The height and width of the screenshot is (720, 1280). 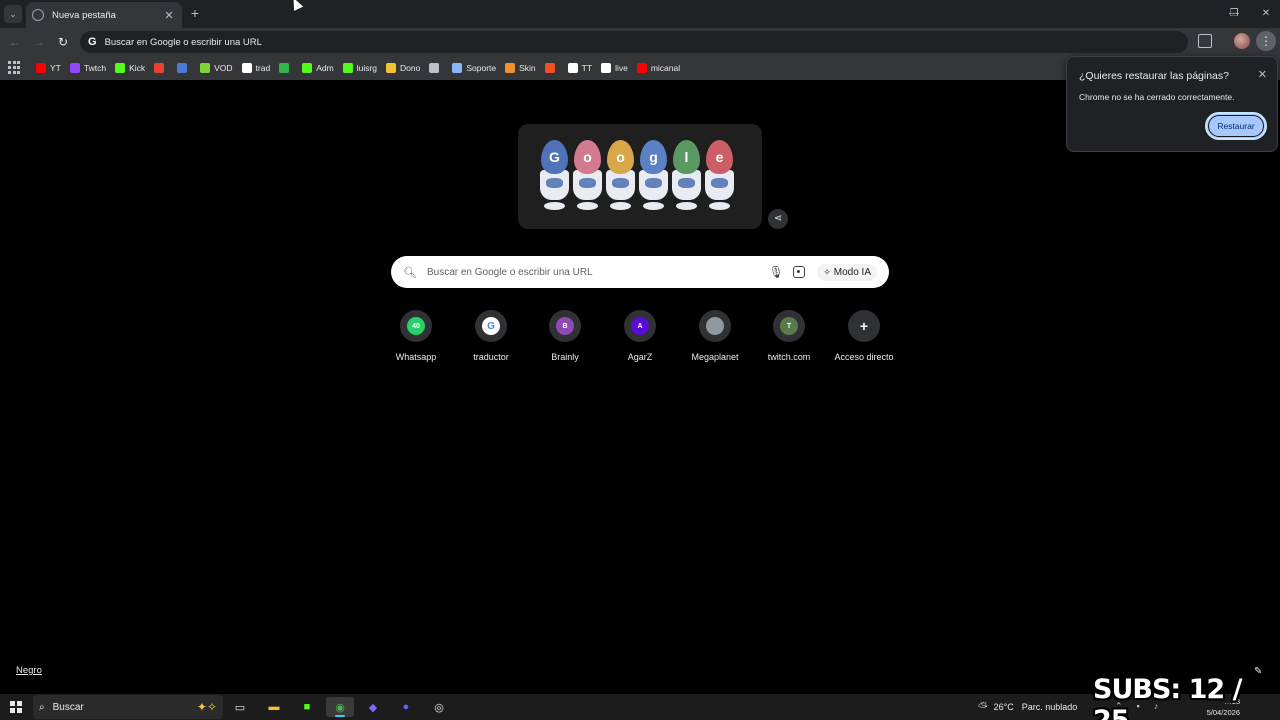 What do you see at coordinates (1205, 41) in the screenshot?
I see `extensions-icon` at bounding box center [1205, 41].